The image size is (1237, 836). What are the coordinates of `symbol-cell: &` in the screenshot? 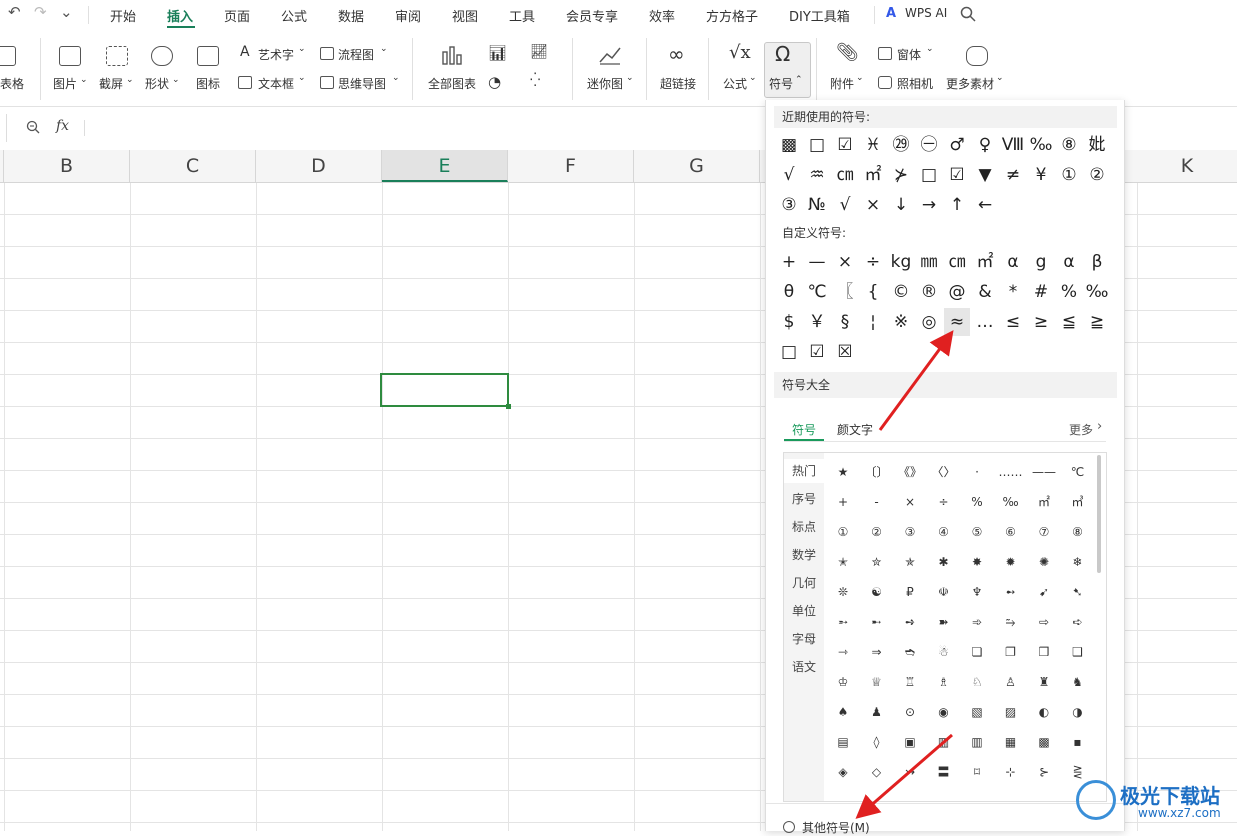 It's located at (985, 292).